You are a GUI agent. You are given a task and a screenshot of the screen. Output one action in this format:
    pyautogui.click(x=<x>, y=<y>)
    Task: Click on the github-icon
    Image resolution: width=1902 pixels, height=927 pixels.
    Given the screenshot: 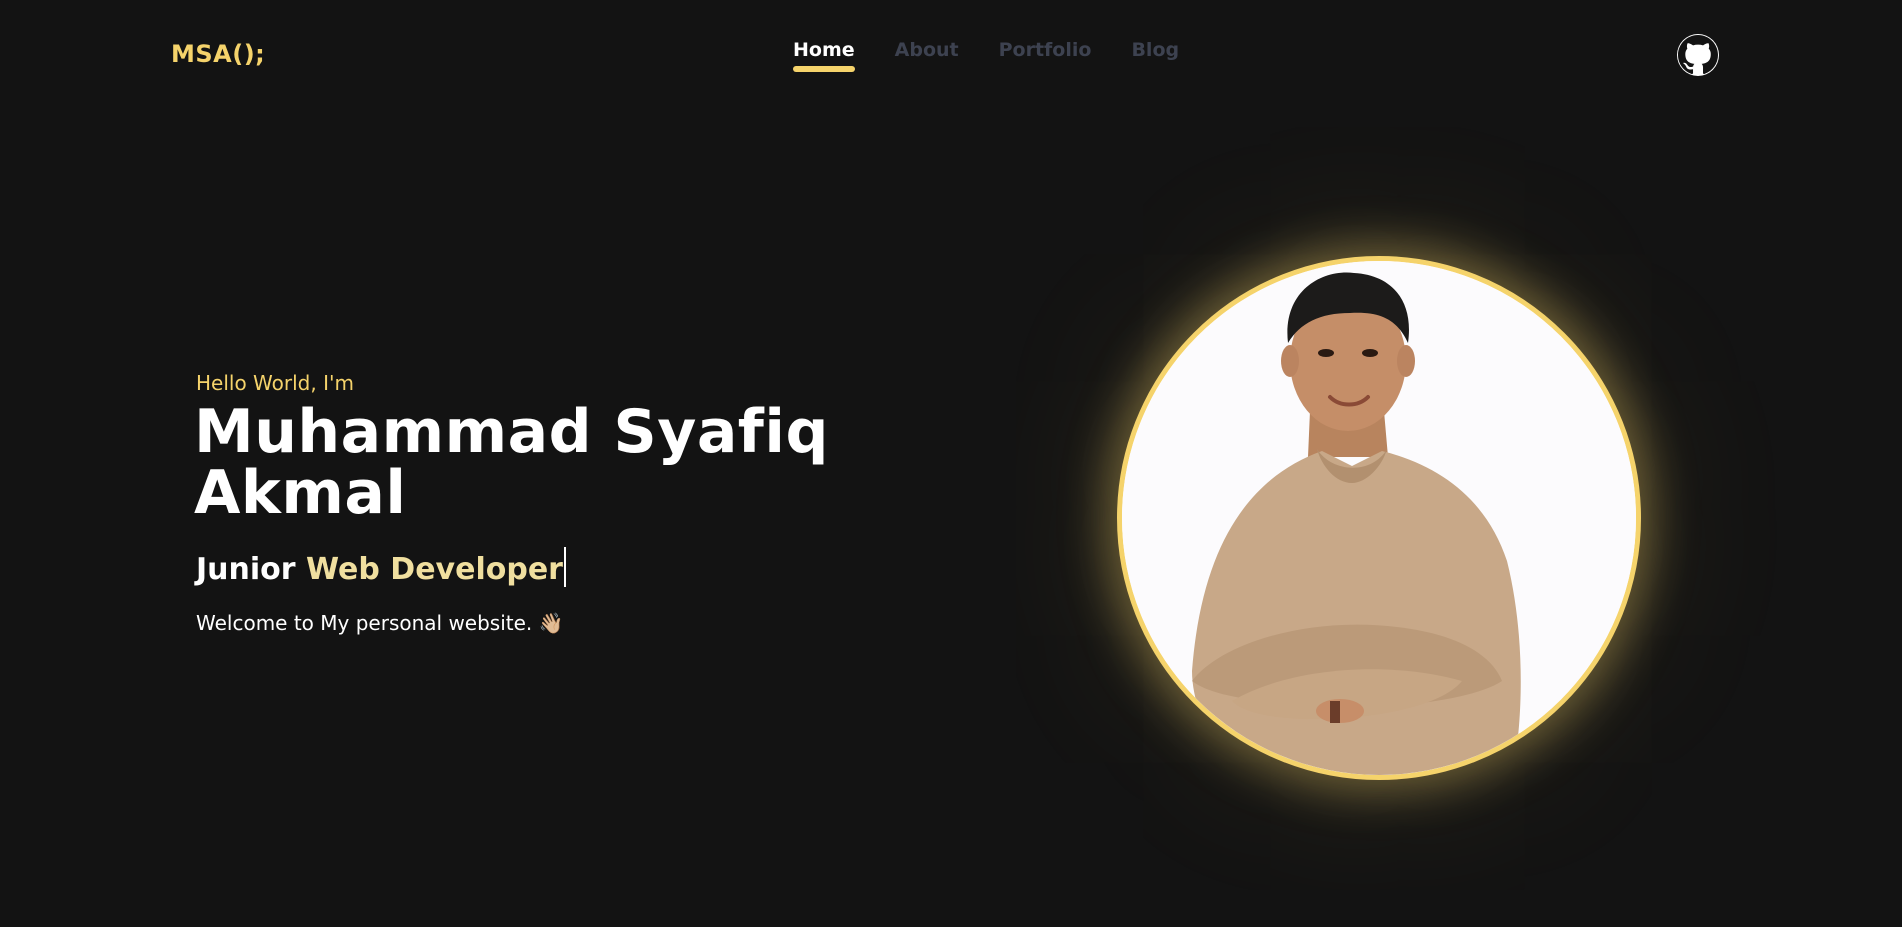 What is the action you would take?
    pyautogui.click(x=1698, y=55)
    